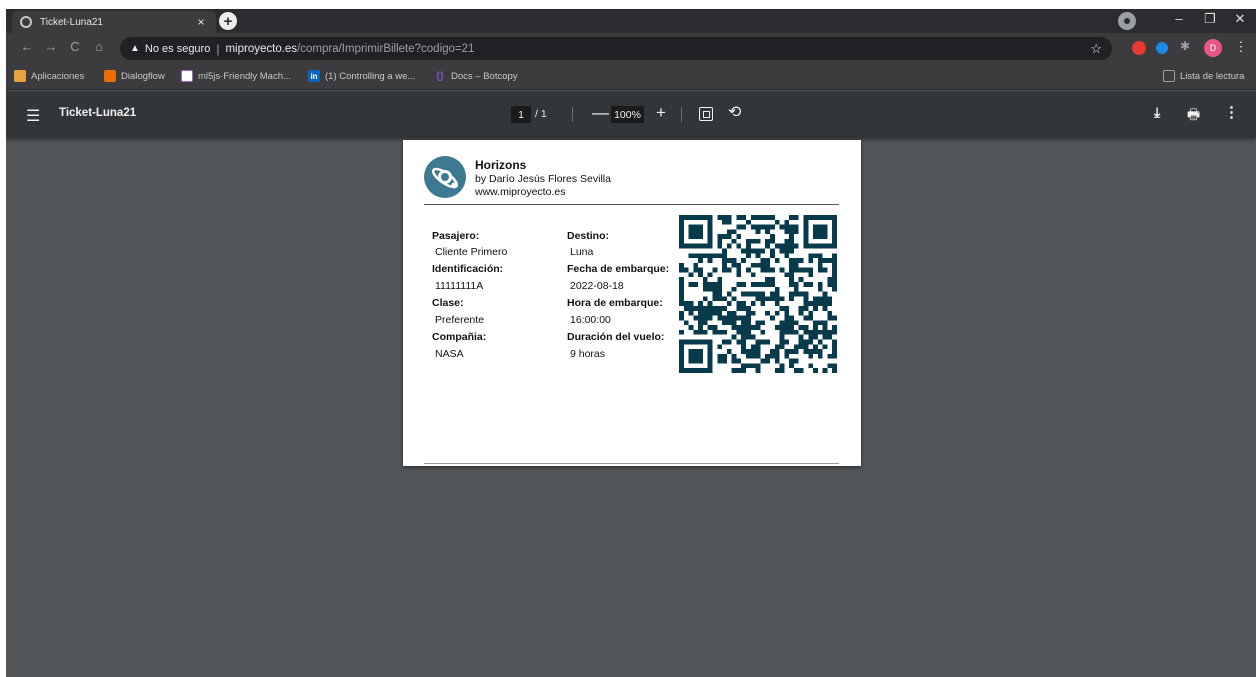  I want to click on bookmark-label: Aplicaciones, so click(58, 76).